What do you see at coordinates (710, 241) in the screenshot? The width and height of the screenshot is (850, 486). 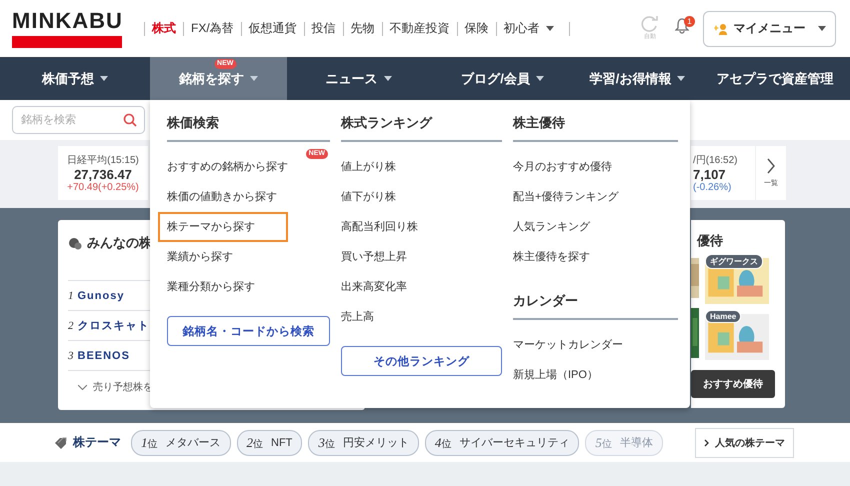 I see `card-title: 優待` at bounding box center [710, 241].